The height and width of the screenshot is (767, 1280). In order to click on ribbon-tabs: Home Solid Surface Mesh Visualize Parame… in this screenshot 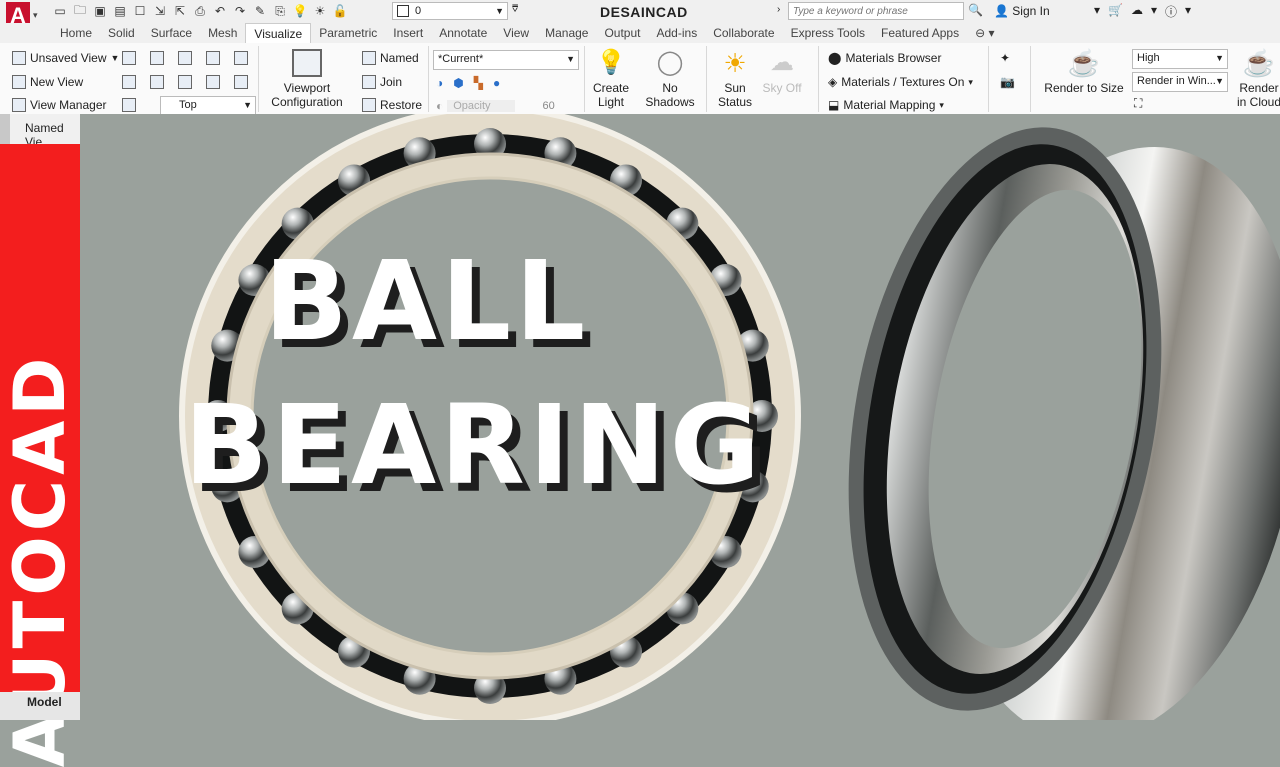, I will do `click(640, 33)`.